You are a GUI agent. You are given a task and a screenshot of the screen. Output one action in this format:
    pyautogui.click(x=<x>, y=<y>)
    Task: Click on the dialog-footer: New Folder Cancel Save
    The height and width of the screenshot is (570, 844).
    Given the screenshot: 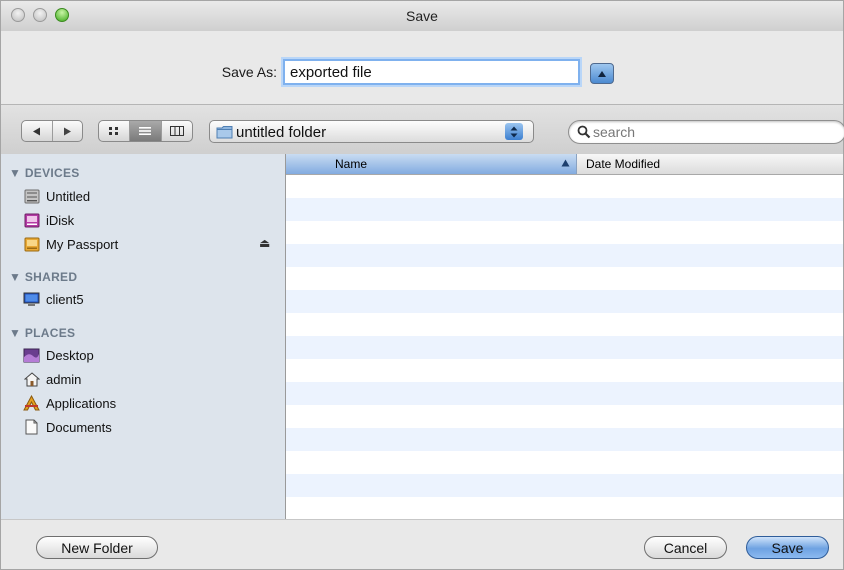 What is the action you would take?
    pyautogui.click(x=422, y=544)
    